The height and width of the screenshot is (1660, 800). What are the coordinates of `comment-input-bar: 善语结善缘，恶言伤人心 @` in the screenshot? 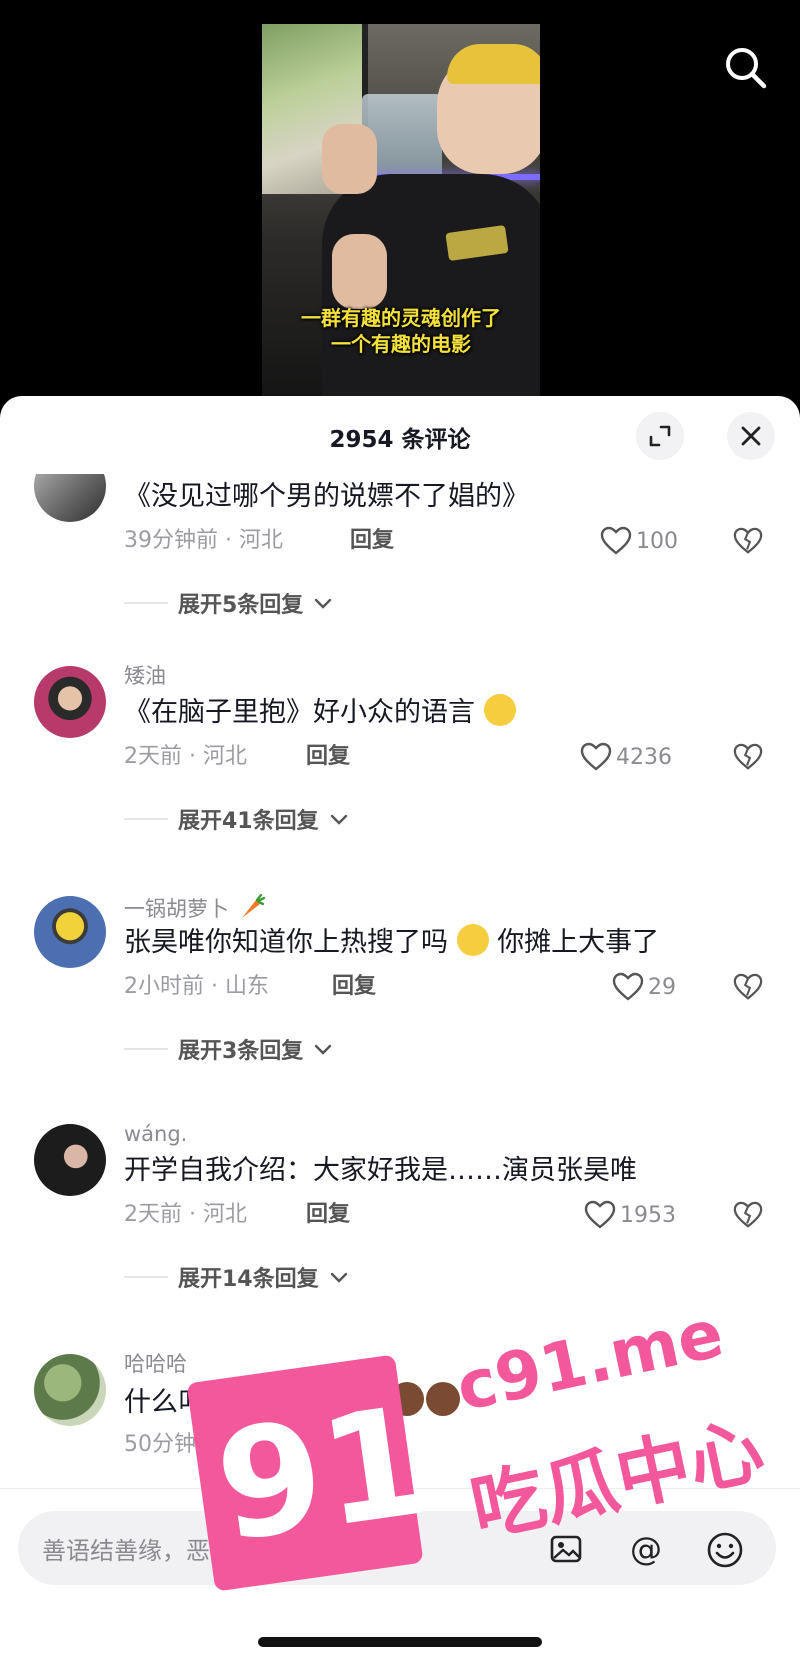 It's located at (400, 1574).